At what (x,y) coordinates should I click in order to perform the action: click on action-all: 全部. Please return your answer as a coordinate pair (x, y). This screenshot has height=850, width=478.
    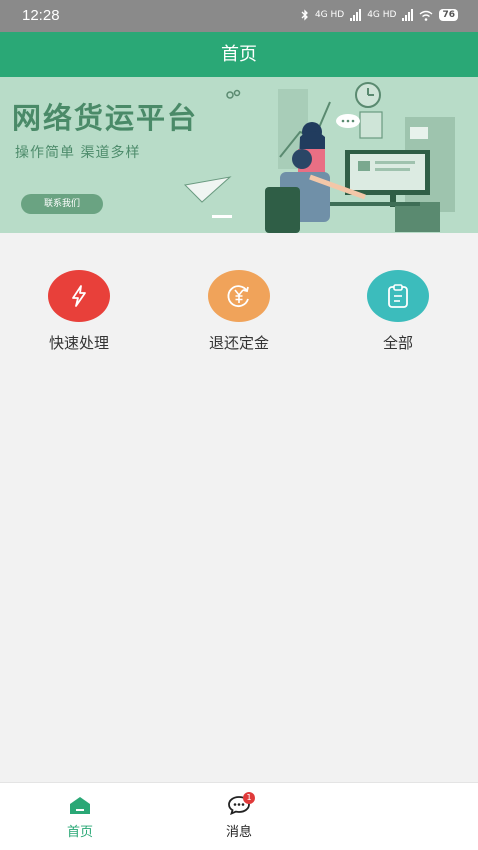
    Looking at the image, I should click on (398, 311).